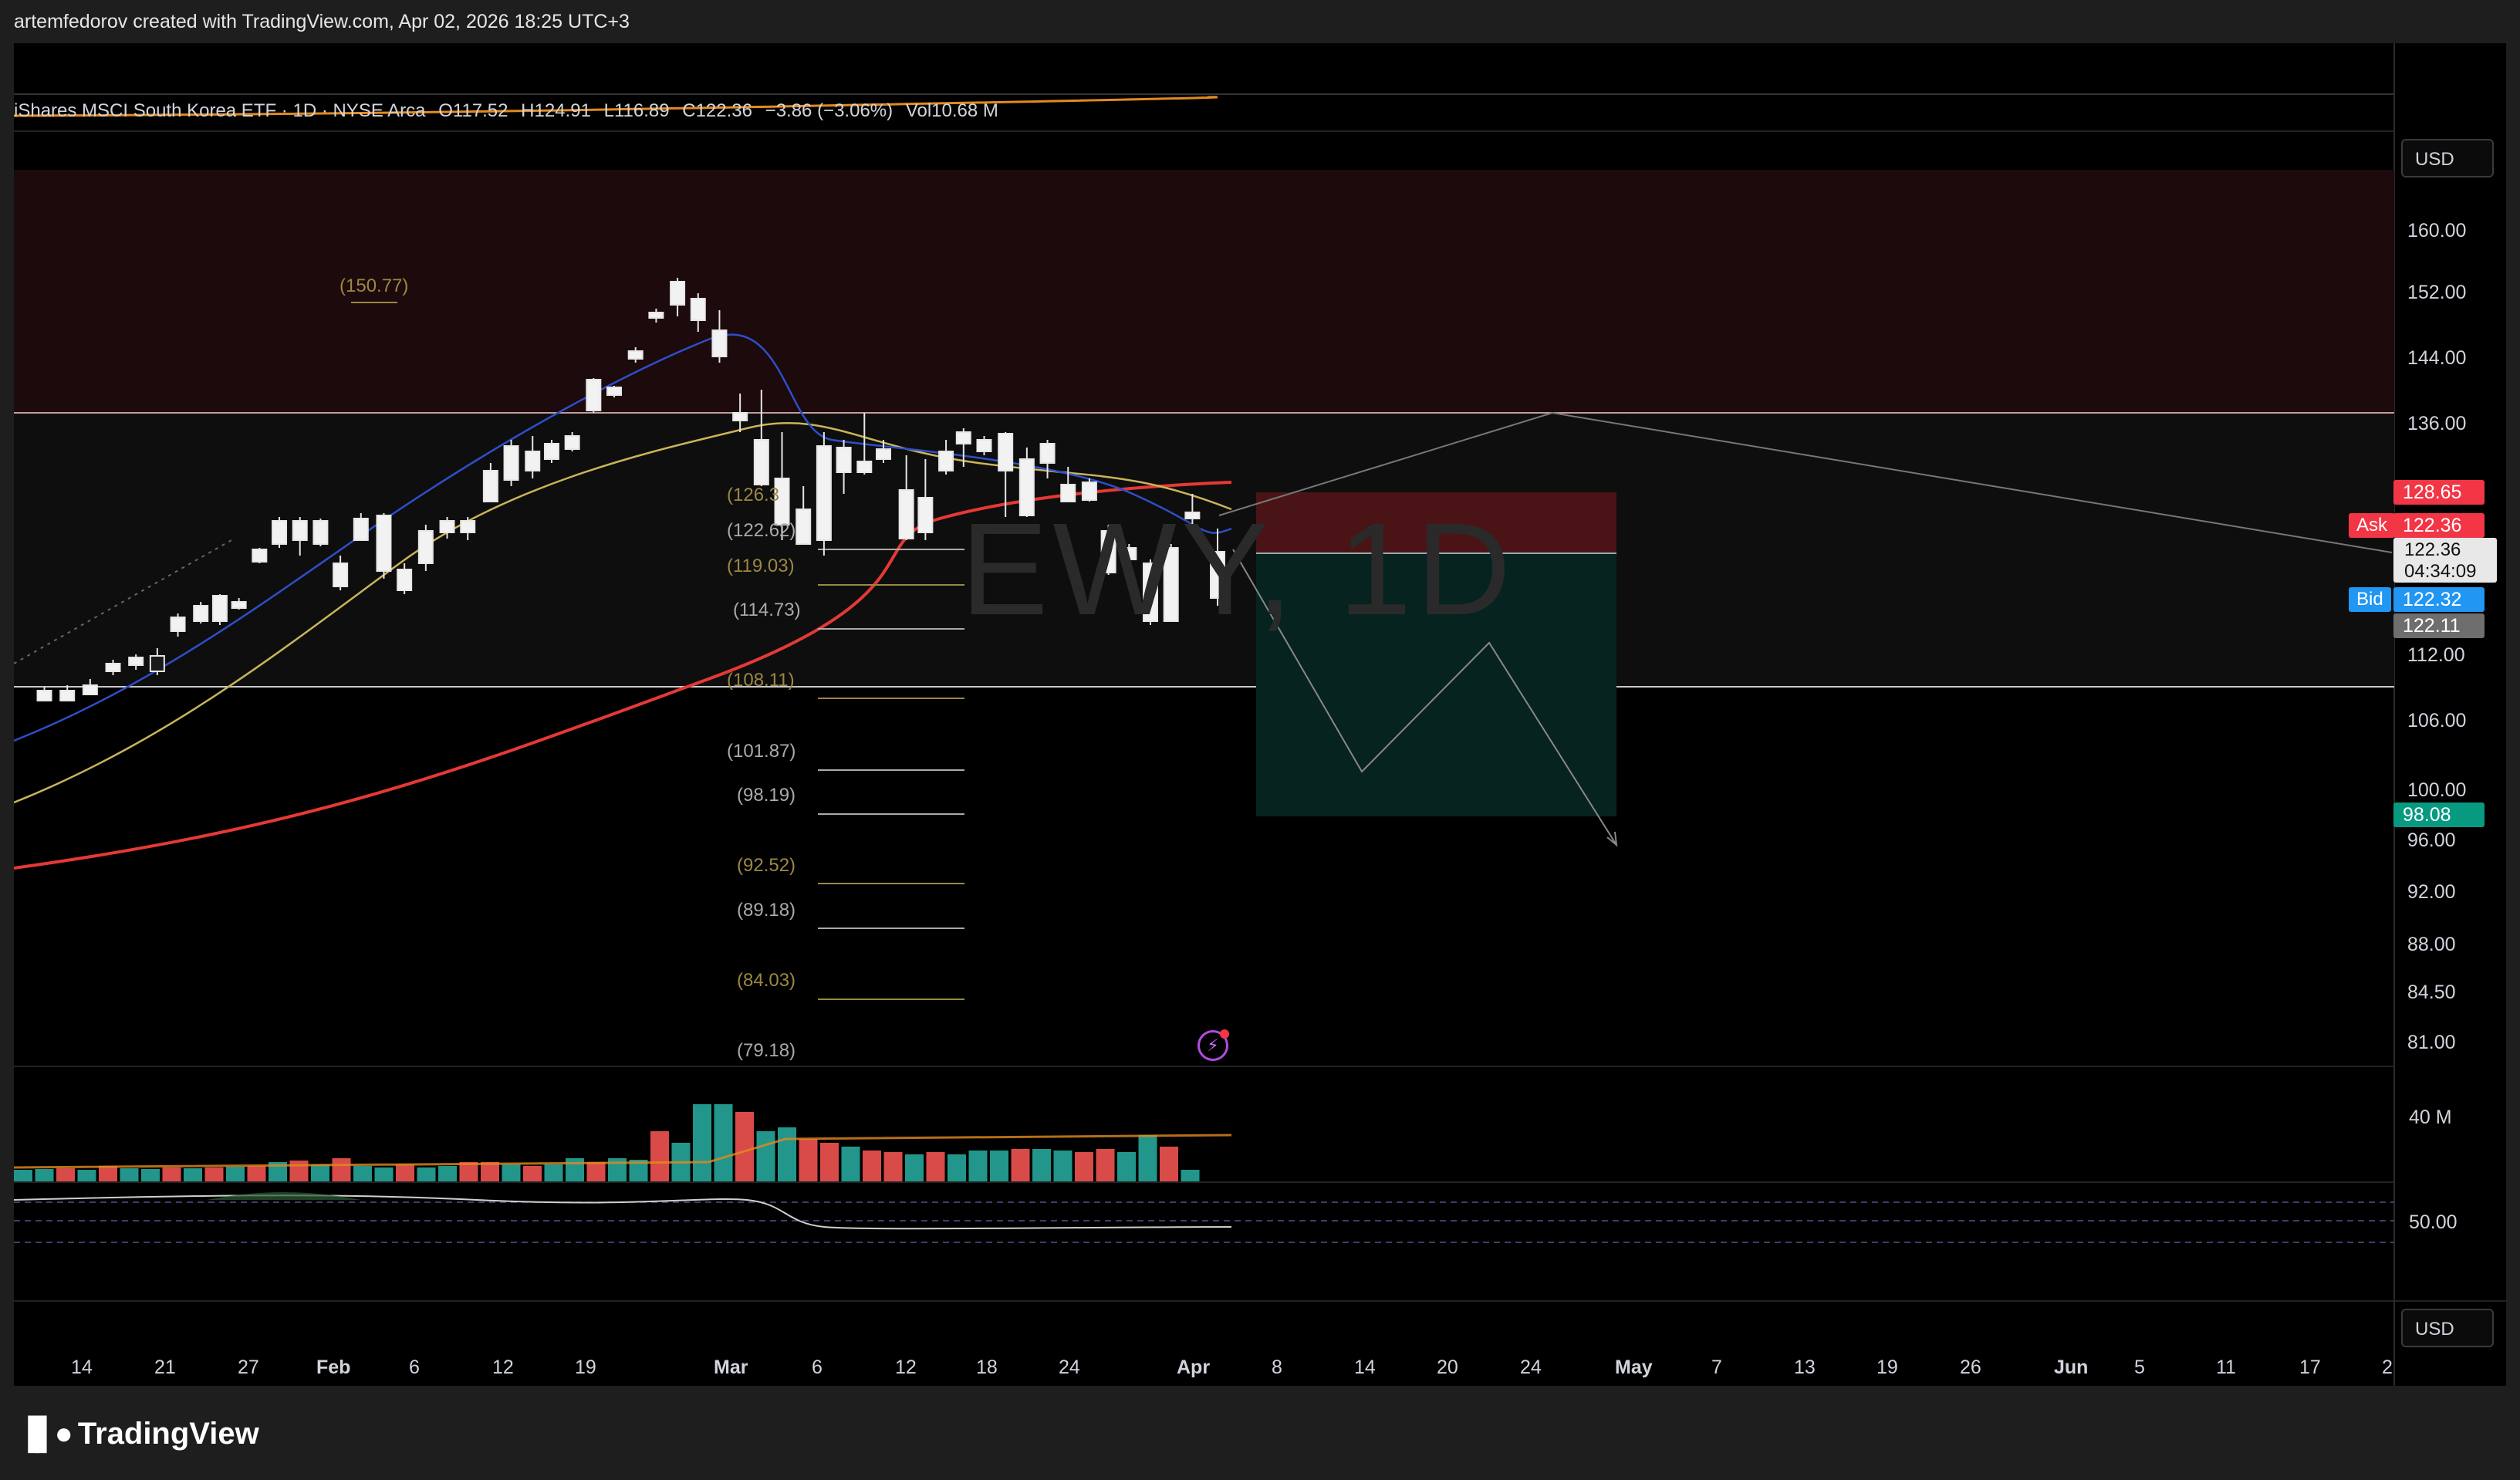  Describe the element at coordinates (767, 865) in the screenshot. I see `fib-level-label: (92.52)` at that location.